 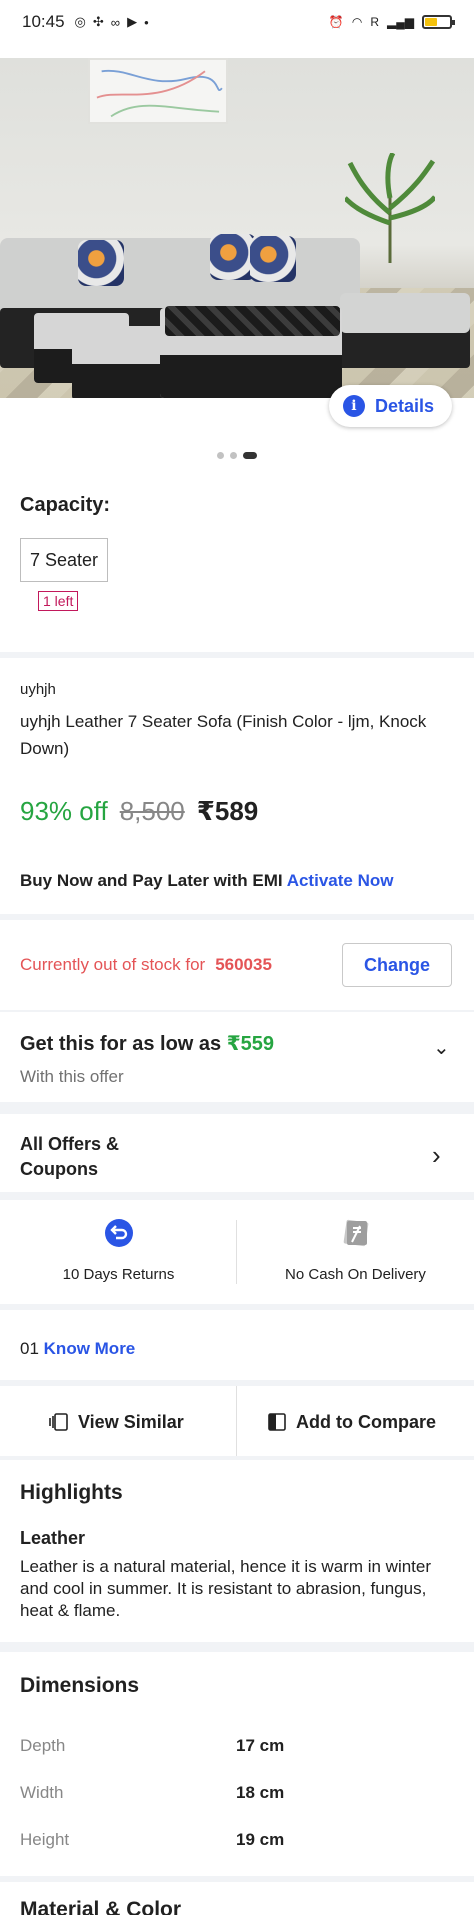 What do you see at coordinates (441, 1047) in the screenshot?
I see `chevron-down-icon: ⌄` at bounding box center [441, 1047].